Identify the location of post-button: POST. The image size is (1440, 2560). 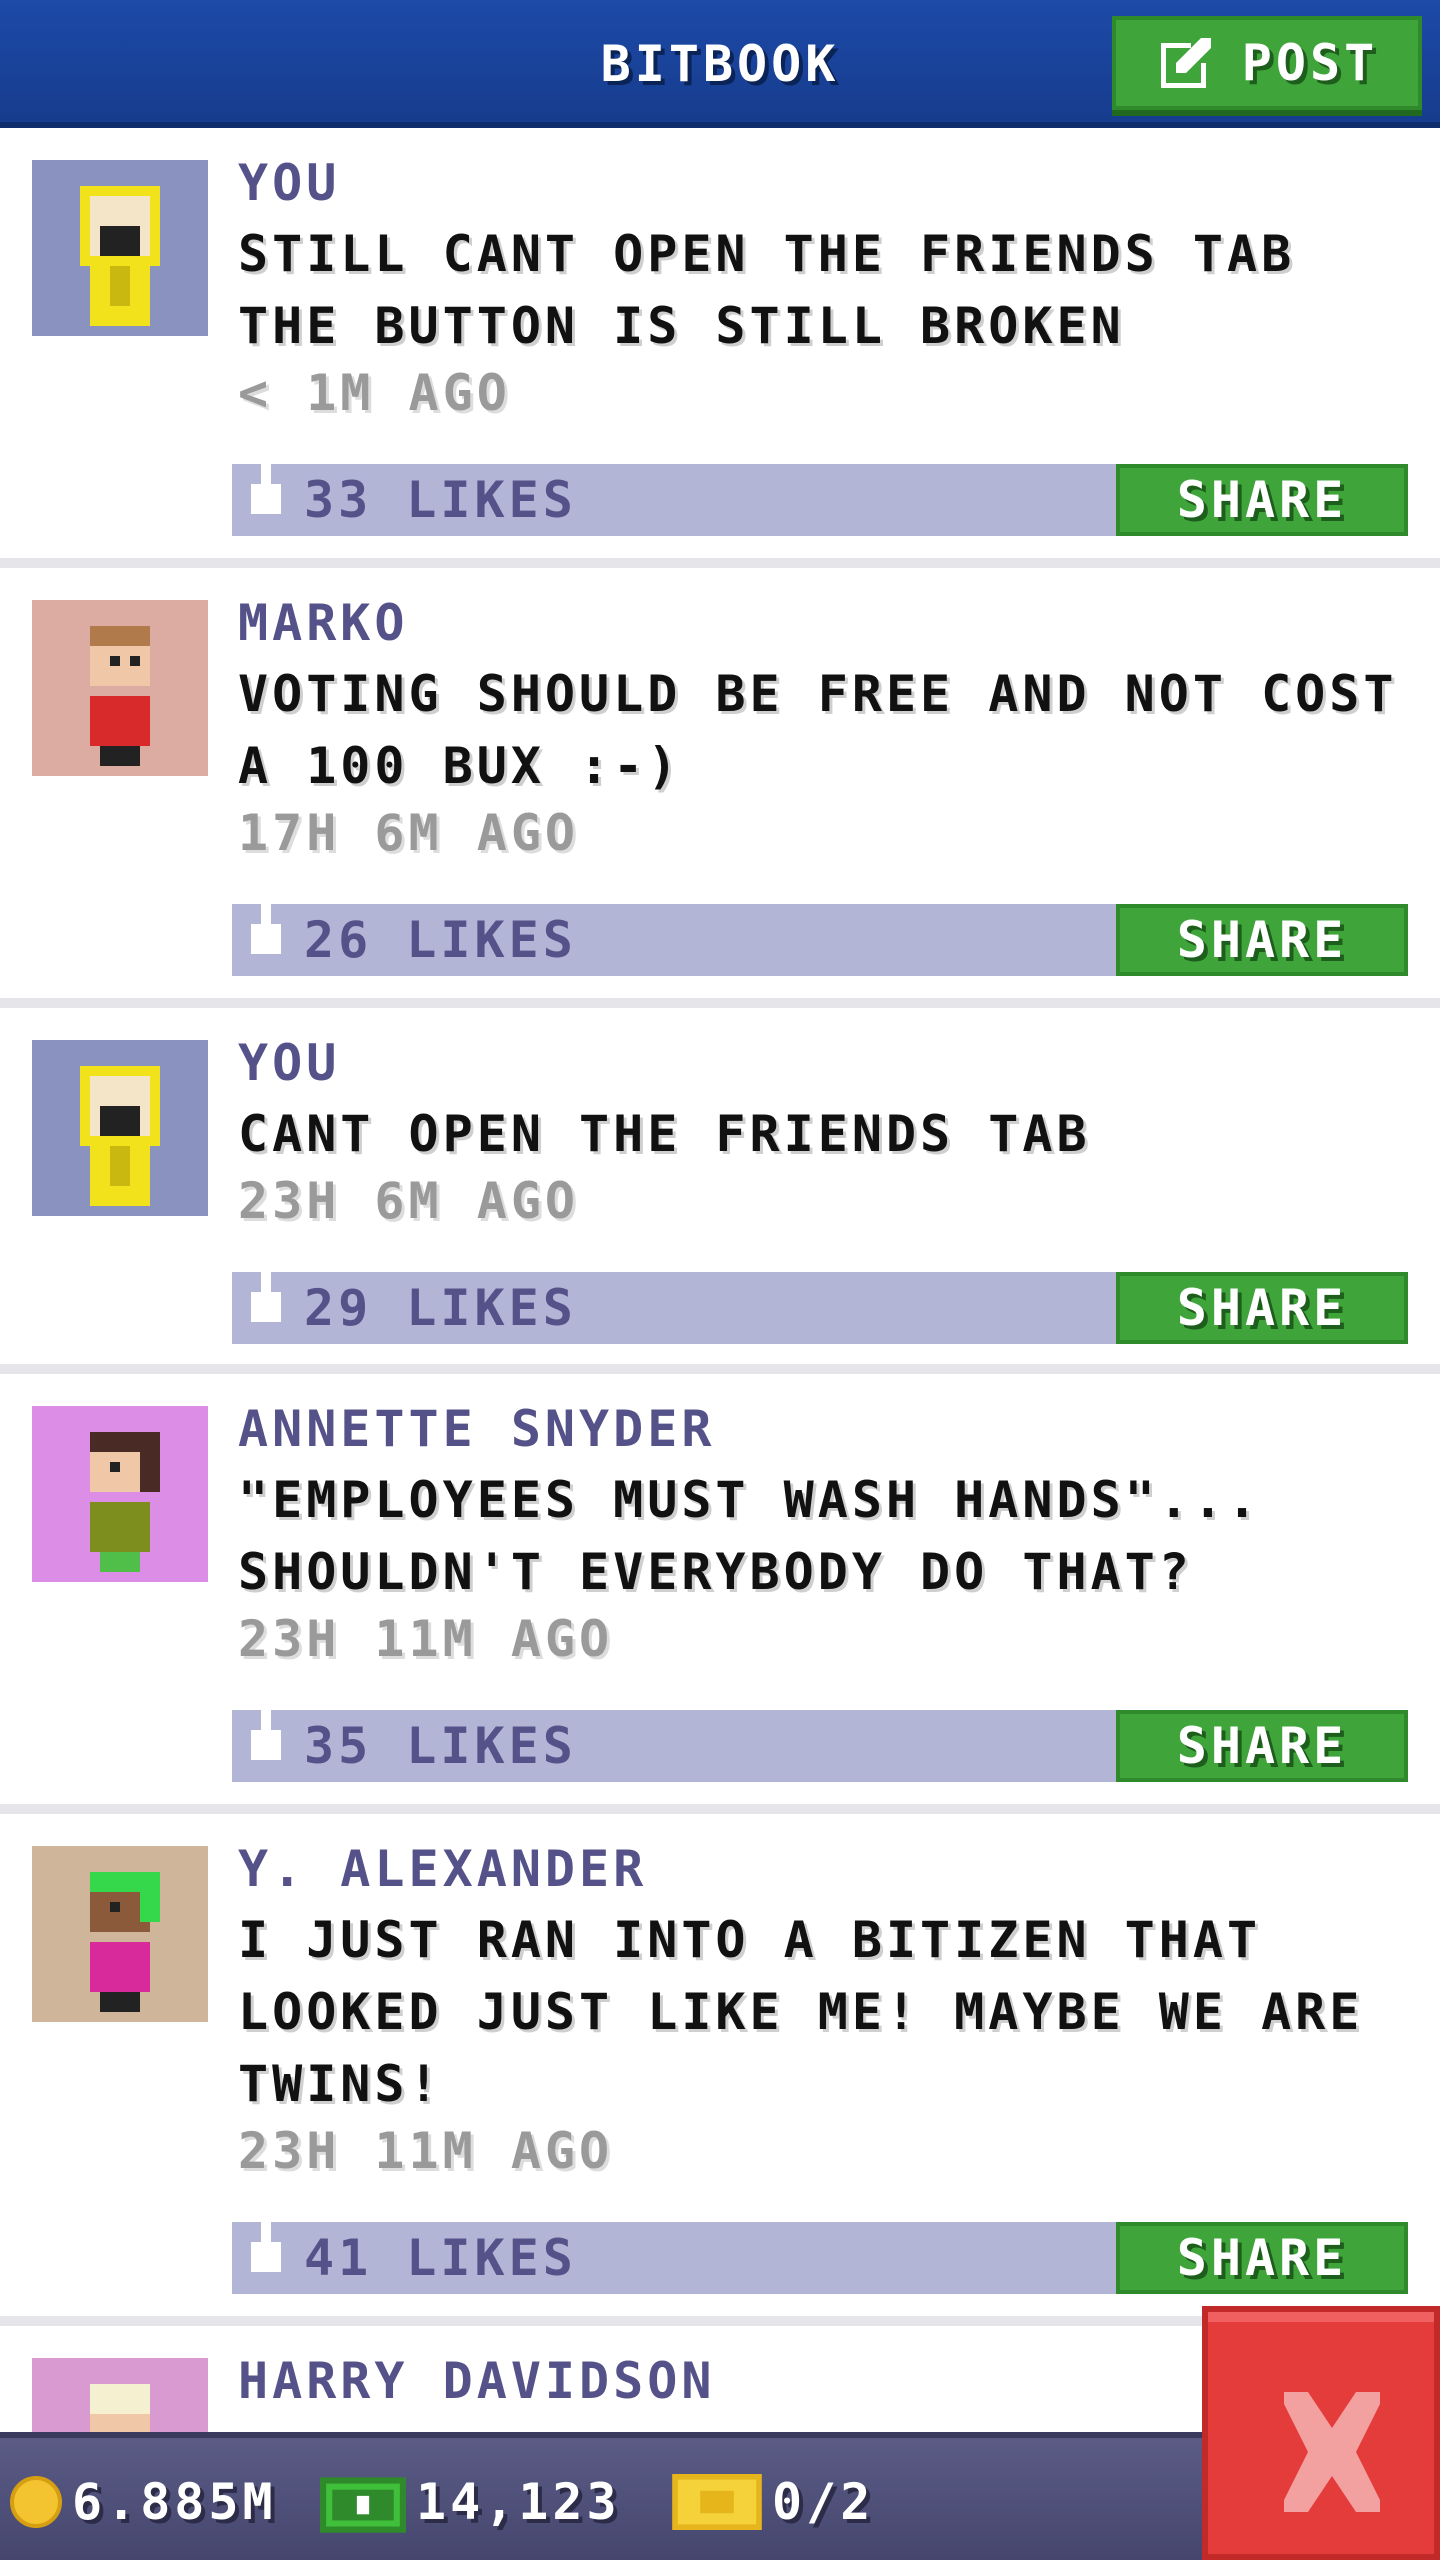
(1267, 63).